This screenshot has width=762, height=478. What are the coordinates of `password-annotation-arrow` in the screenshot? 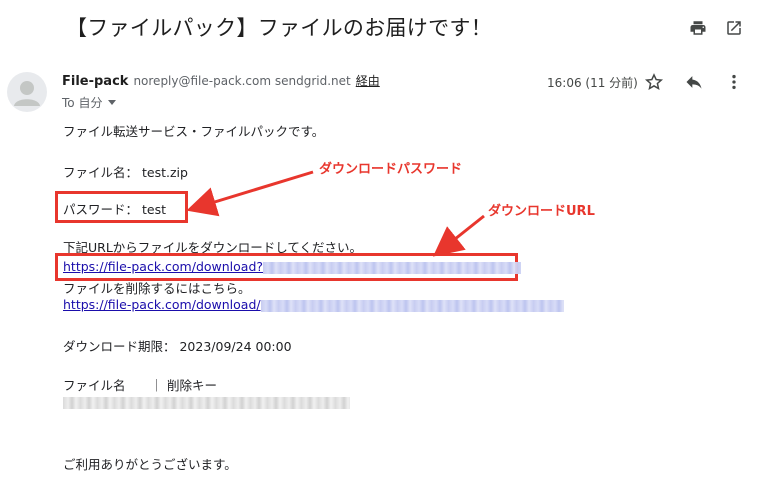 It's located at (250, 193).